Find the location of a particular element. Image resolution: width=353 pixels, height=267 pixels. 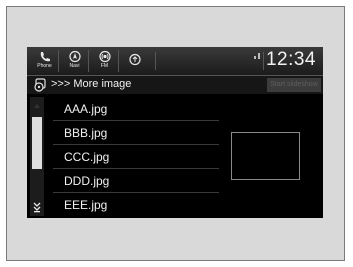

status-divider is located at coordinates (155, 61).